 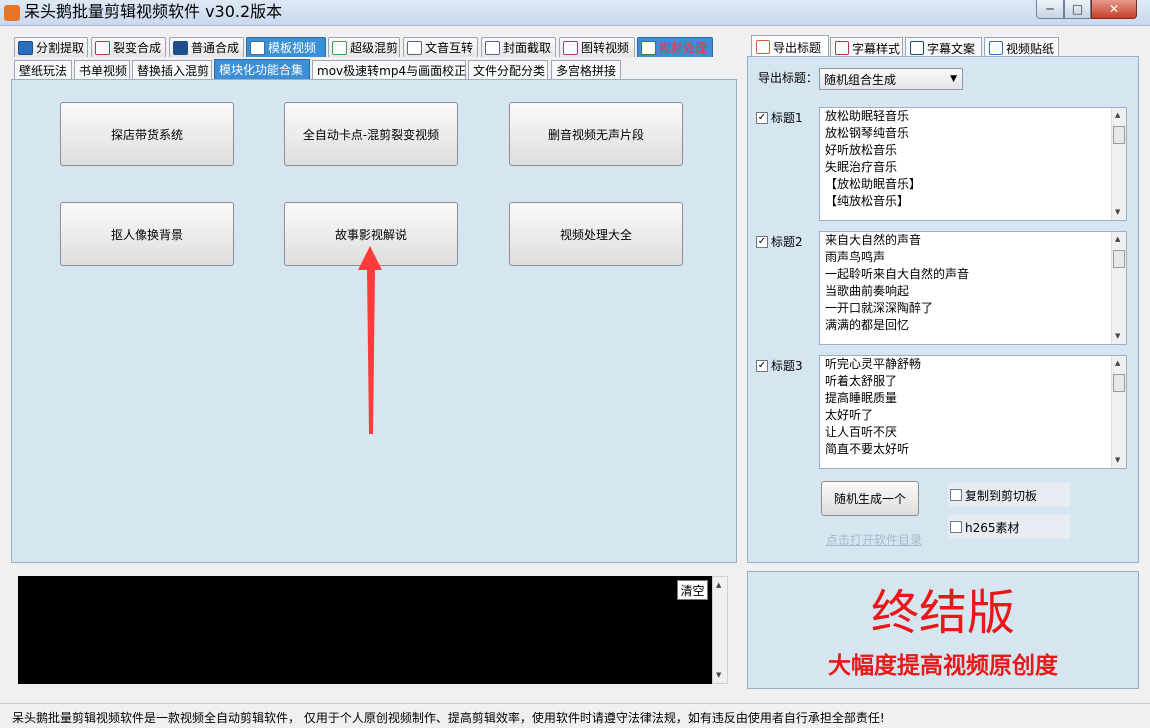 What do you see at coordinates (25, 47) in the screenshot?
I see `play-icon` at bounding box center [25, 47].